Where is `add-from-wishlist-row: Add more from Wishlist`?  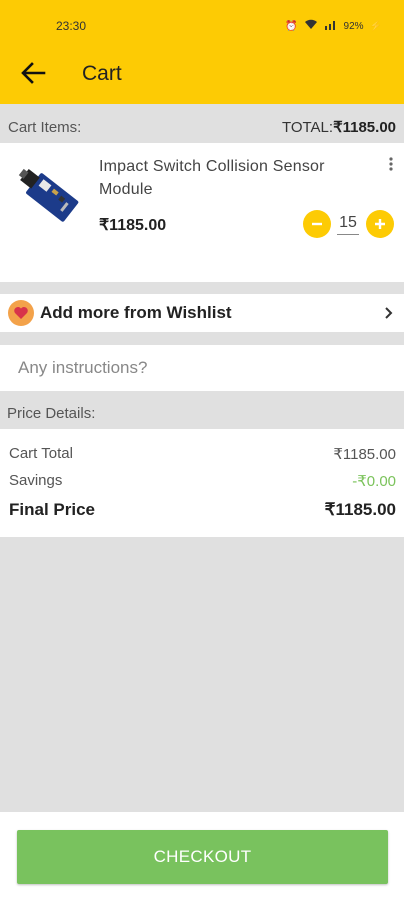
add-from-wishlist-row: Add more from Wishlist is located at coordinates (202, 313).